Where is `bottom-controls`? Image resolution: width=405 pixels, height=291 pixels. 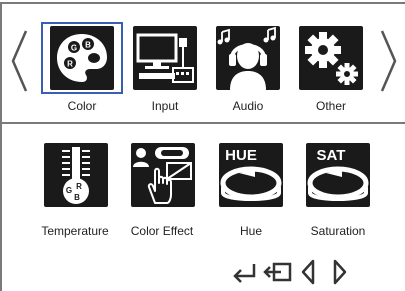
bottom-controls is located at coordinates (295, 272).